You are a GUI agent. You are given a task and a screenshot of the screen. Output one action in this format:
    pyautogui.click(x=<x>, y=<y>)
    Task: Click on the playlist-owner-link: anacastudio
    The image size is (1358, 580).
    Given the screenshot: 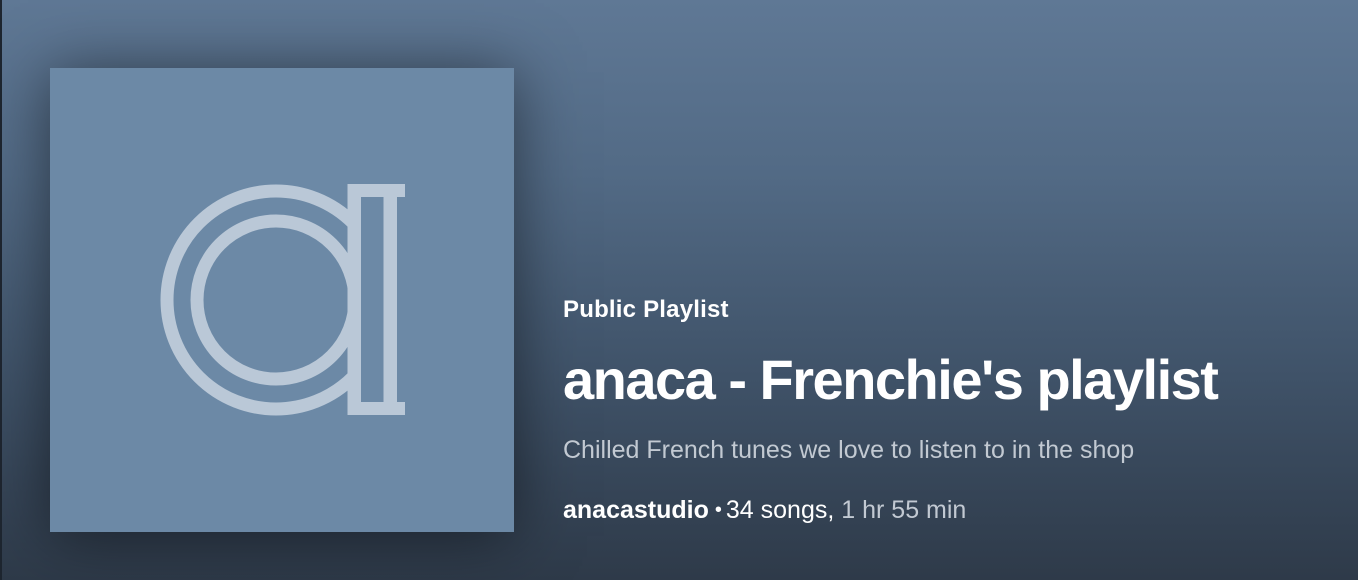 What is the action you would take?
    pyautogui.click(x=636, y=510)
    